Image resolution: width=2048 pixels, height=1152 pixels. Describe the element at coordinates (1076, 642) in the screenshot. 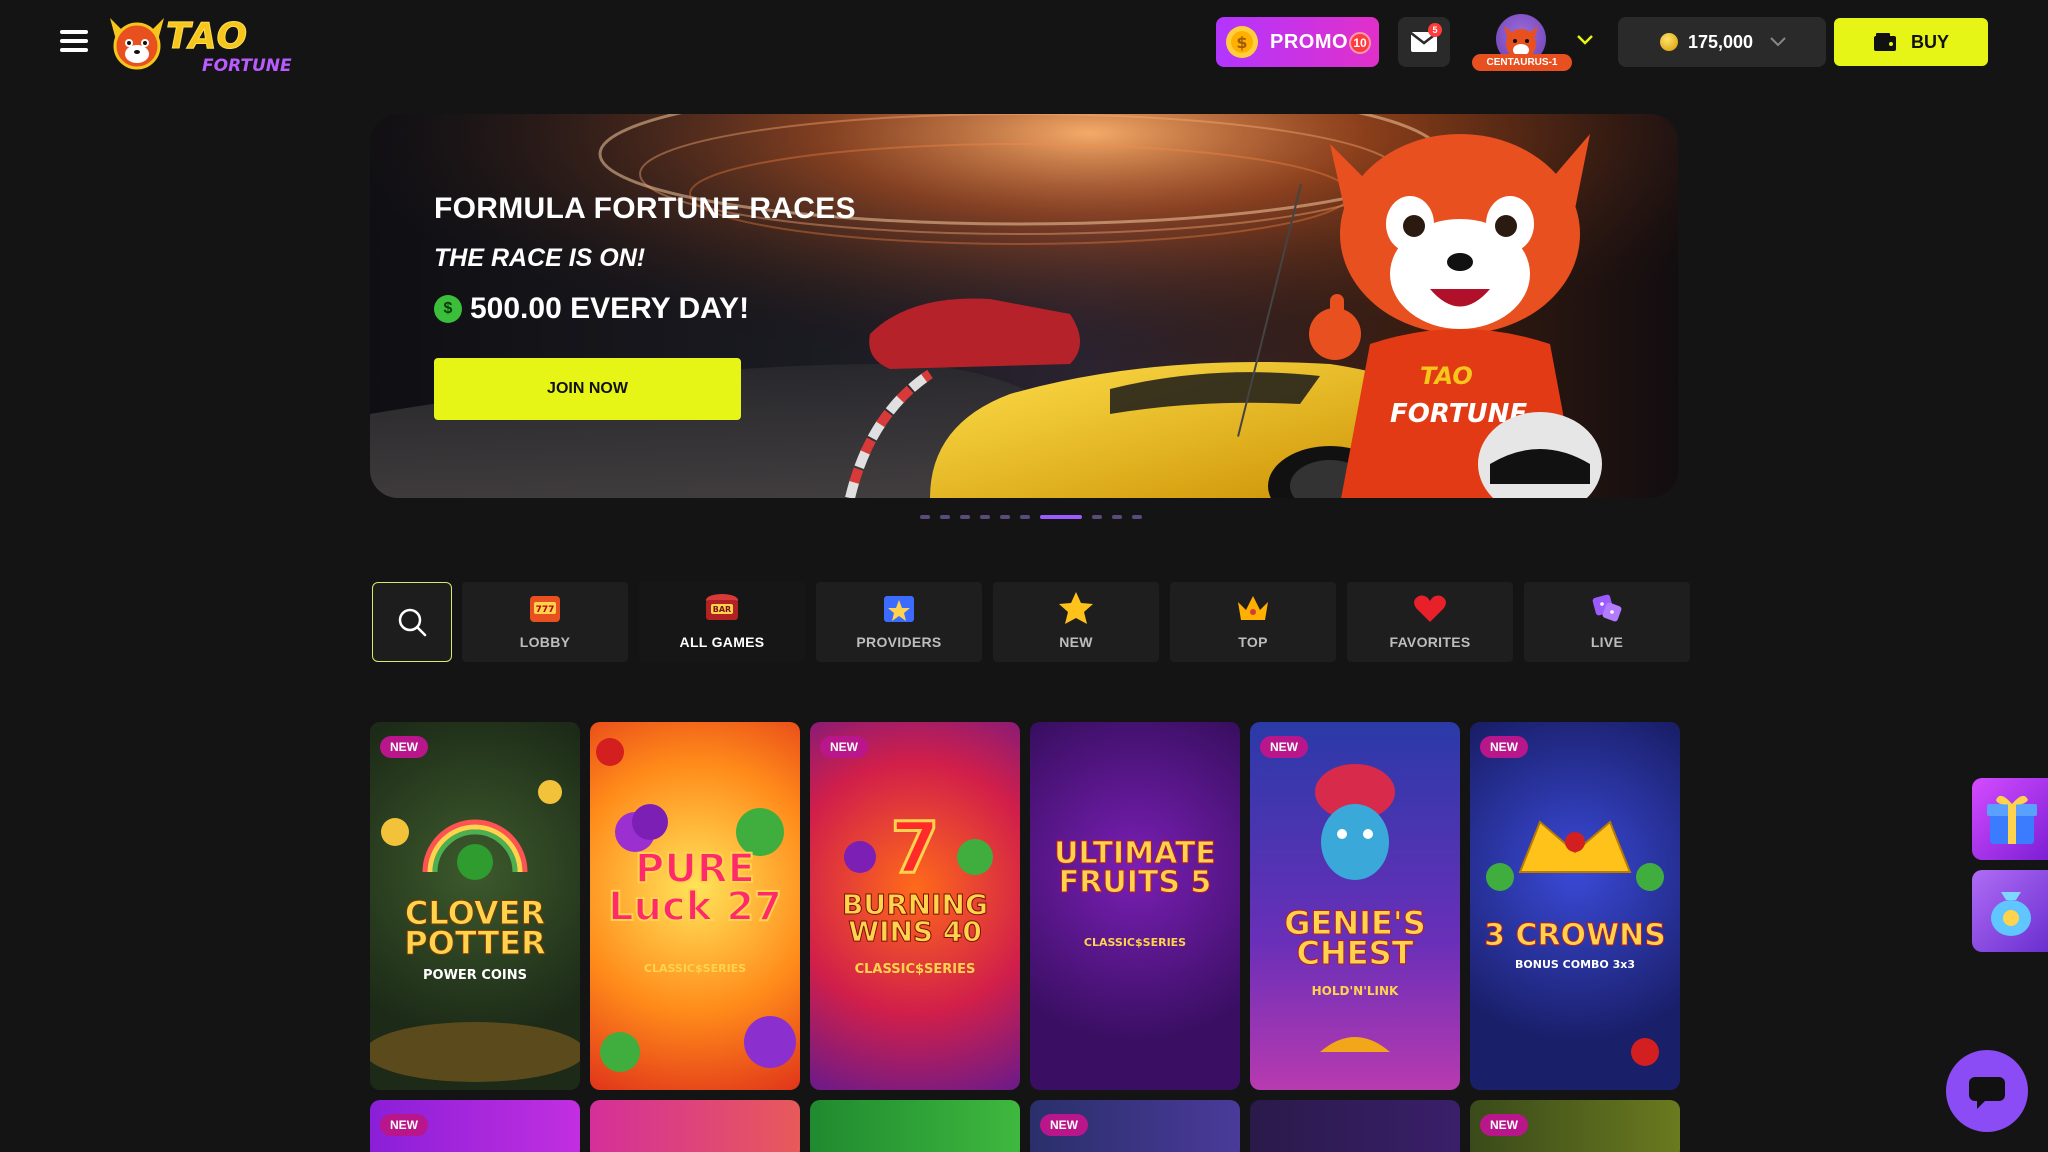

I see `tab-label: NEW` at that location.